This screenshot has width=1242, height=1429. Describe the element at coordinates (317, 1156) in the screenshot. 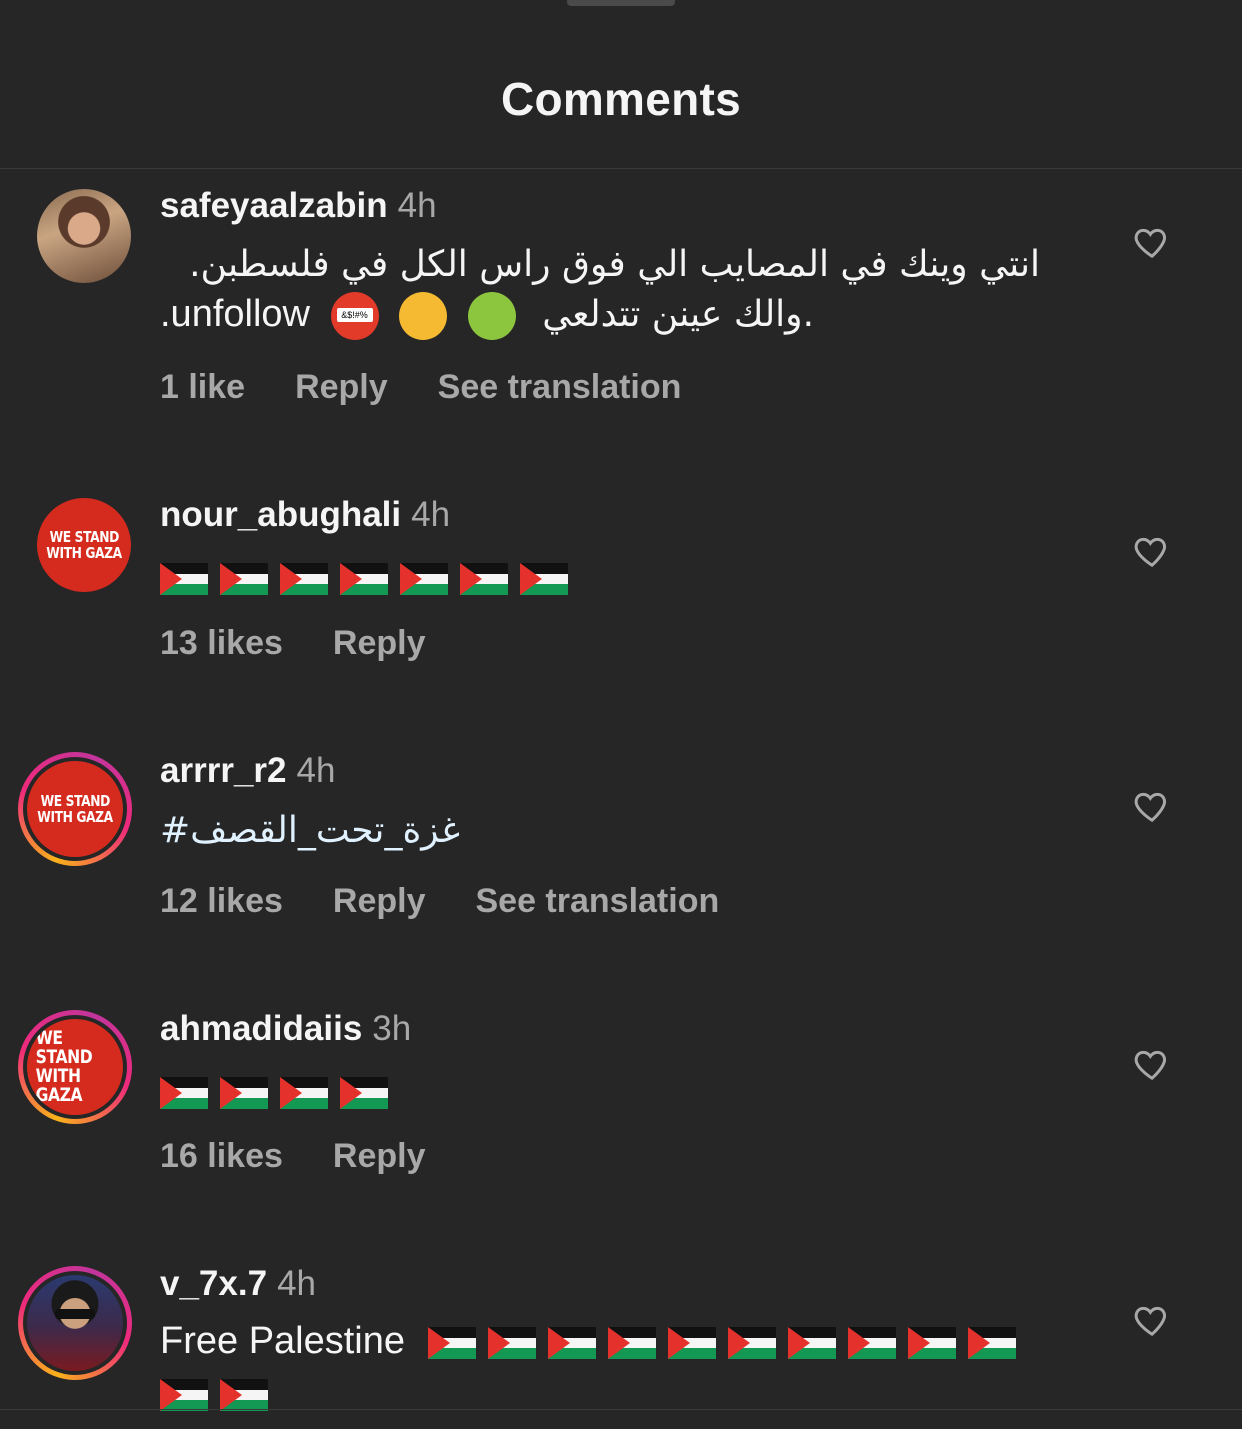

I see `comment-actions: 16 likes Reply` at that location.